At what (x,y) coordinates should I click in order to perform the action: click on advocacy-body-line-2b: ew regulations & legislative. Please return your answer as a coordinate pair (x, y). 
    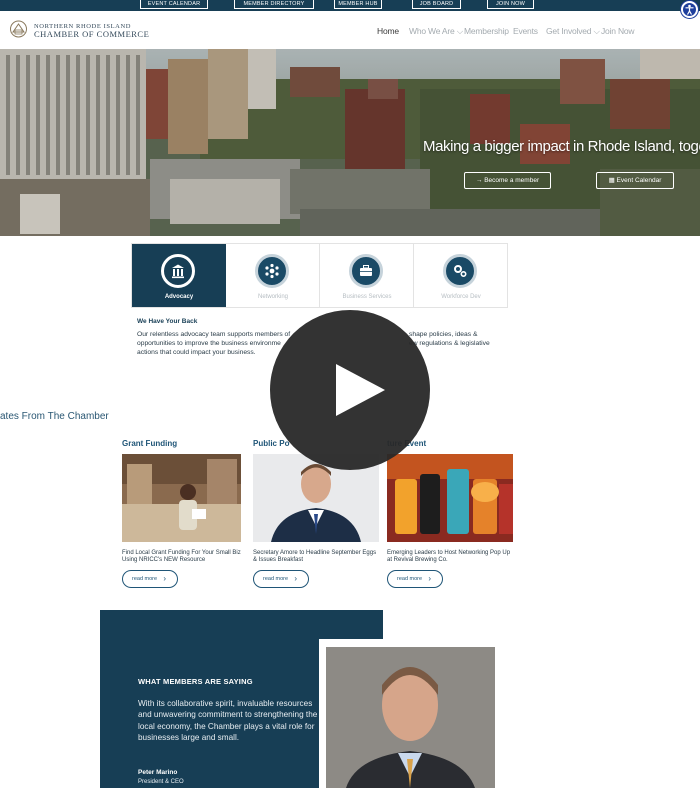
    Looking at the image, I should click on (449, 344).